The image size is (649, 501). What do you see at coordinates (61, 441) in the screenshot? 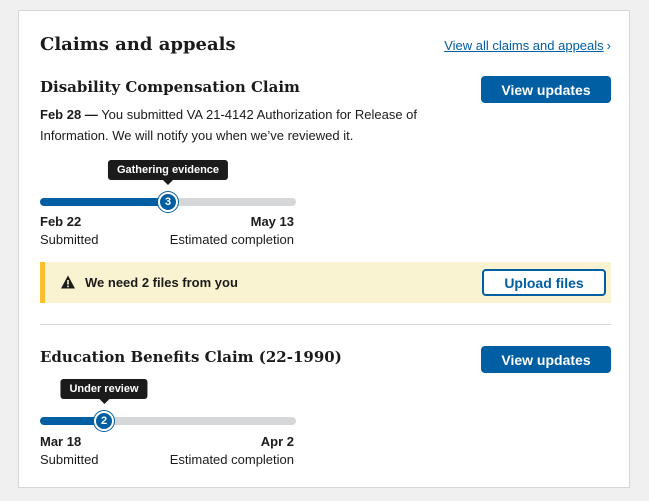
I see `start-date: Mar 18` at bounding box center [61, 441].